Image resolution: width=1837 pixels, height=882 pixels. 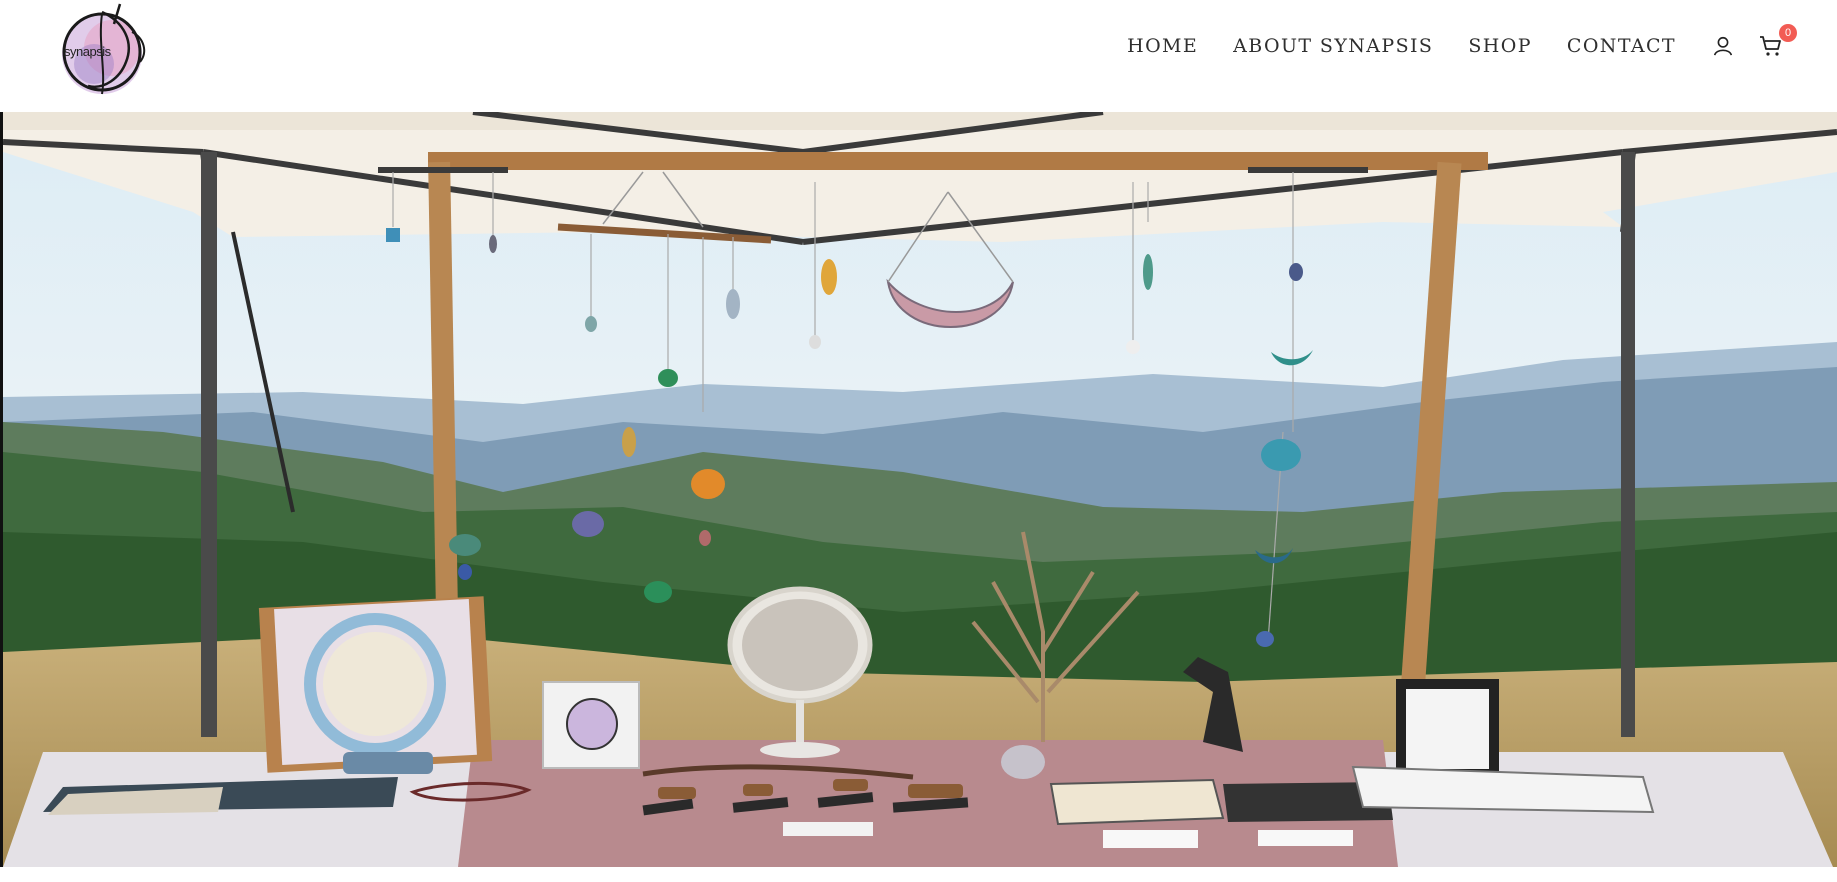 What do you see at coordinates (1778, 41) in the screenshot?
I see `cart-button: 0` at bounding box center [1778, 41].